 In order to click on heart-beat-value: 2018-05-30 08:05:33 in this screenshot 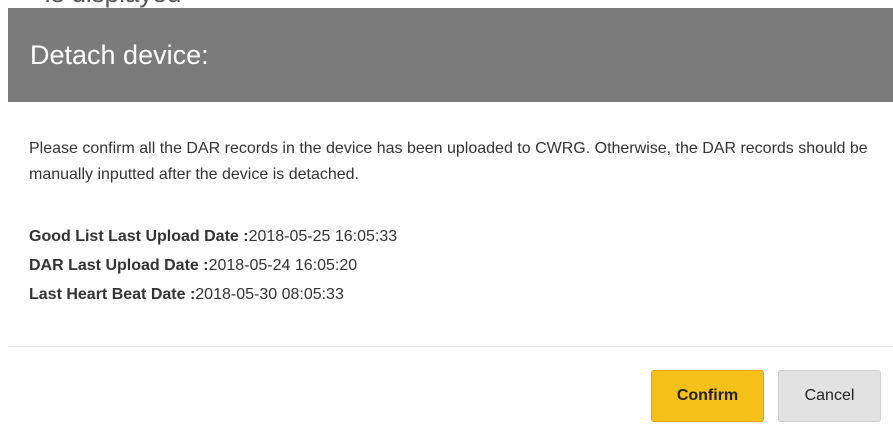, I will do `click(269, 294)`.